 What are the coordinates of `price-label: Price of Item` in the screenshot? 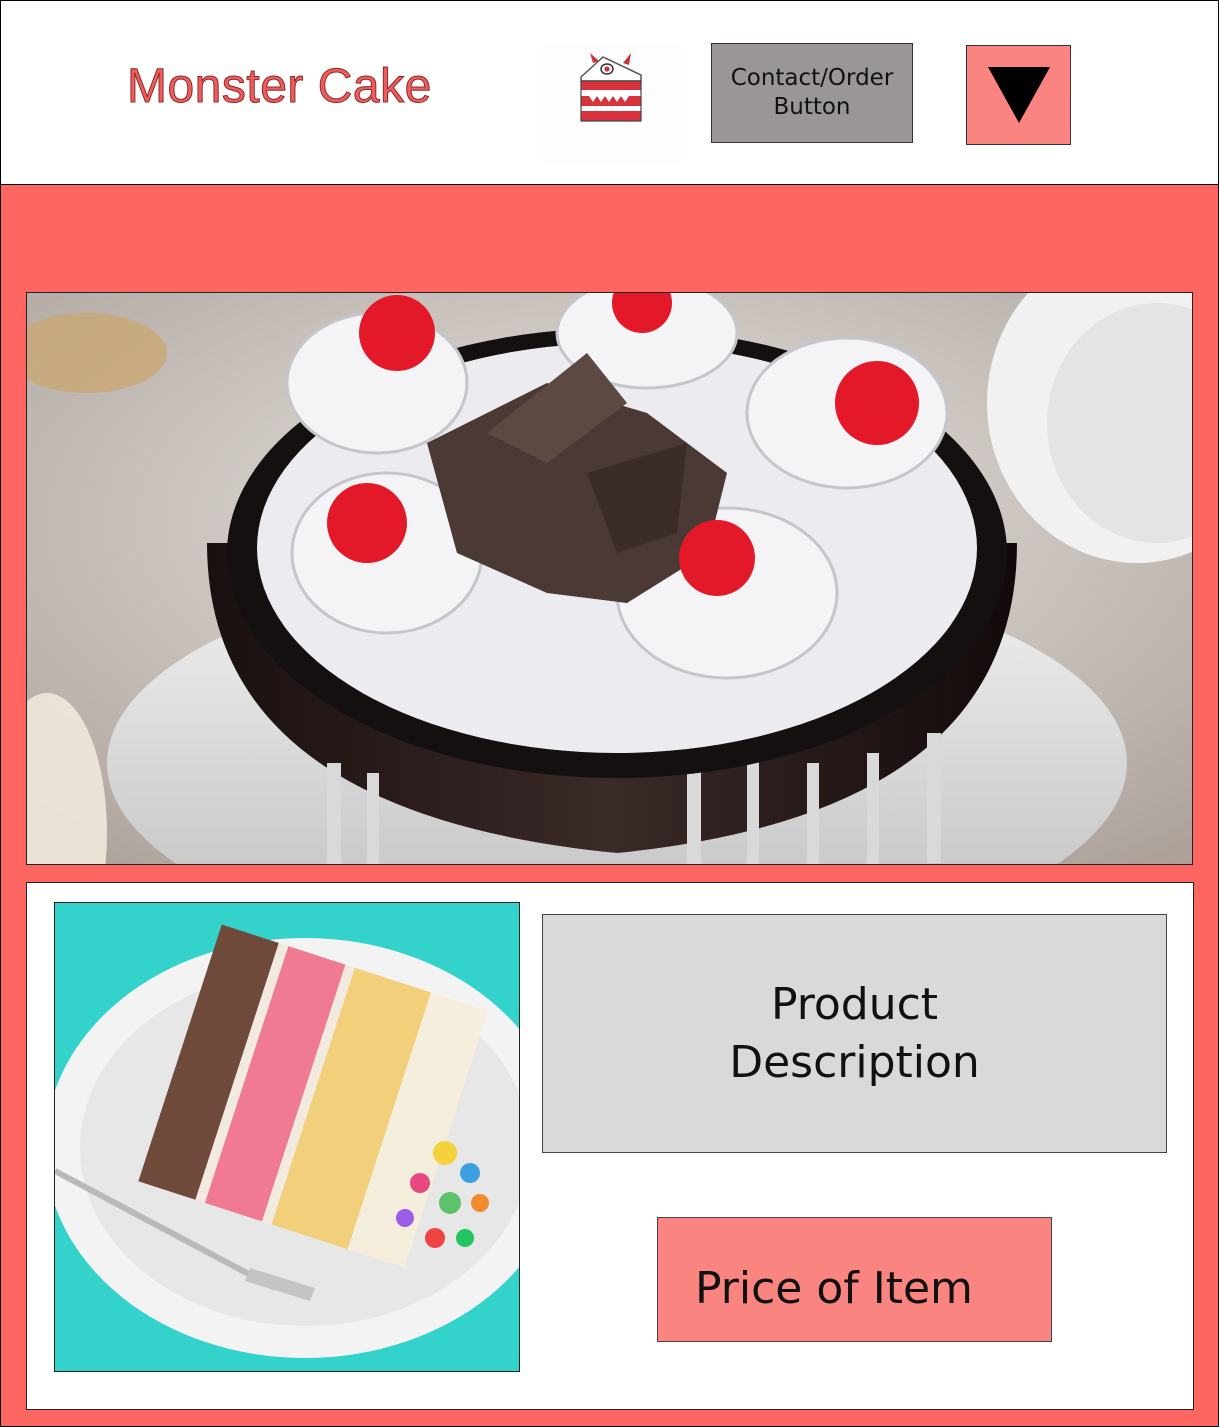 It's located at (834, 1288).